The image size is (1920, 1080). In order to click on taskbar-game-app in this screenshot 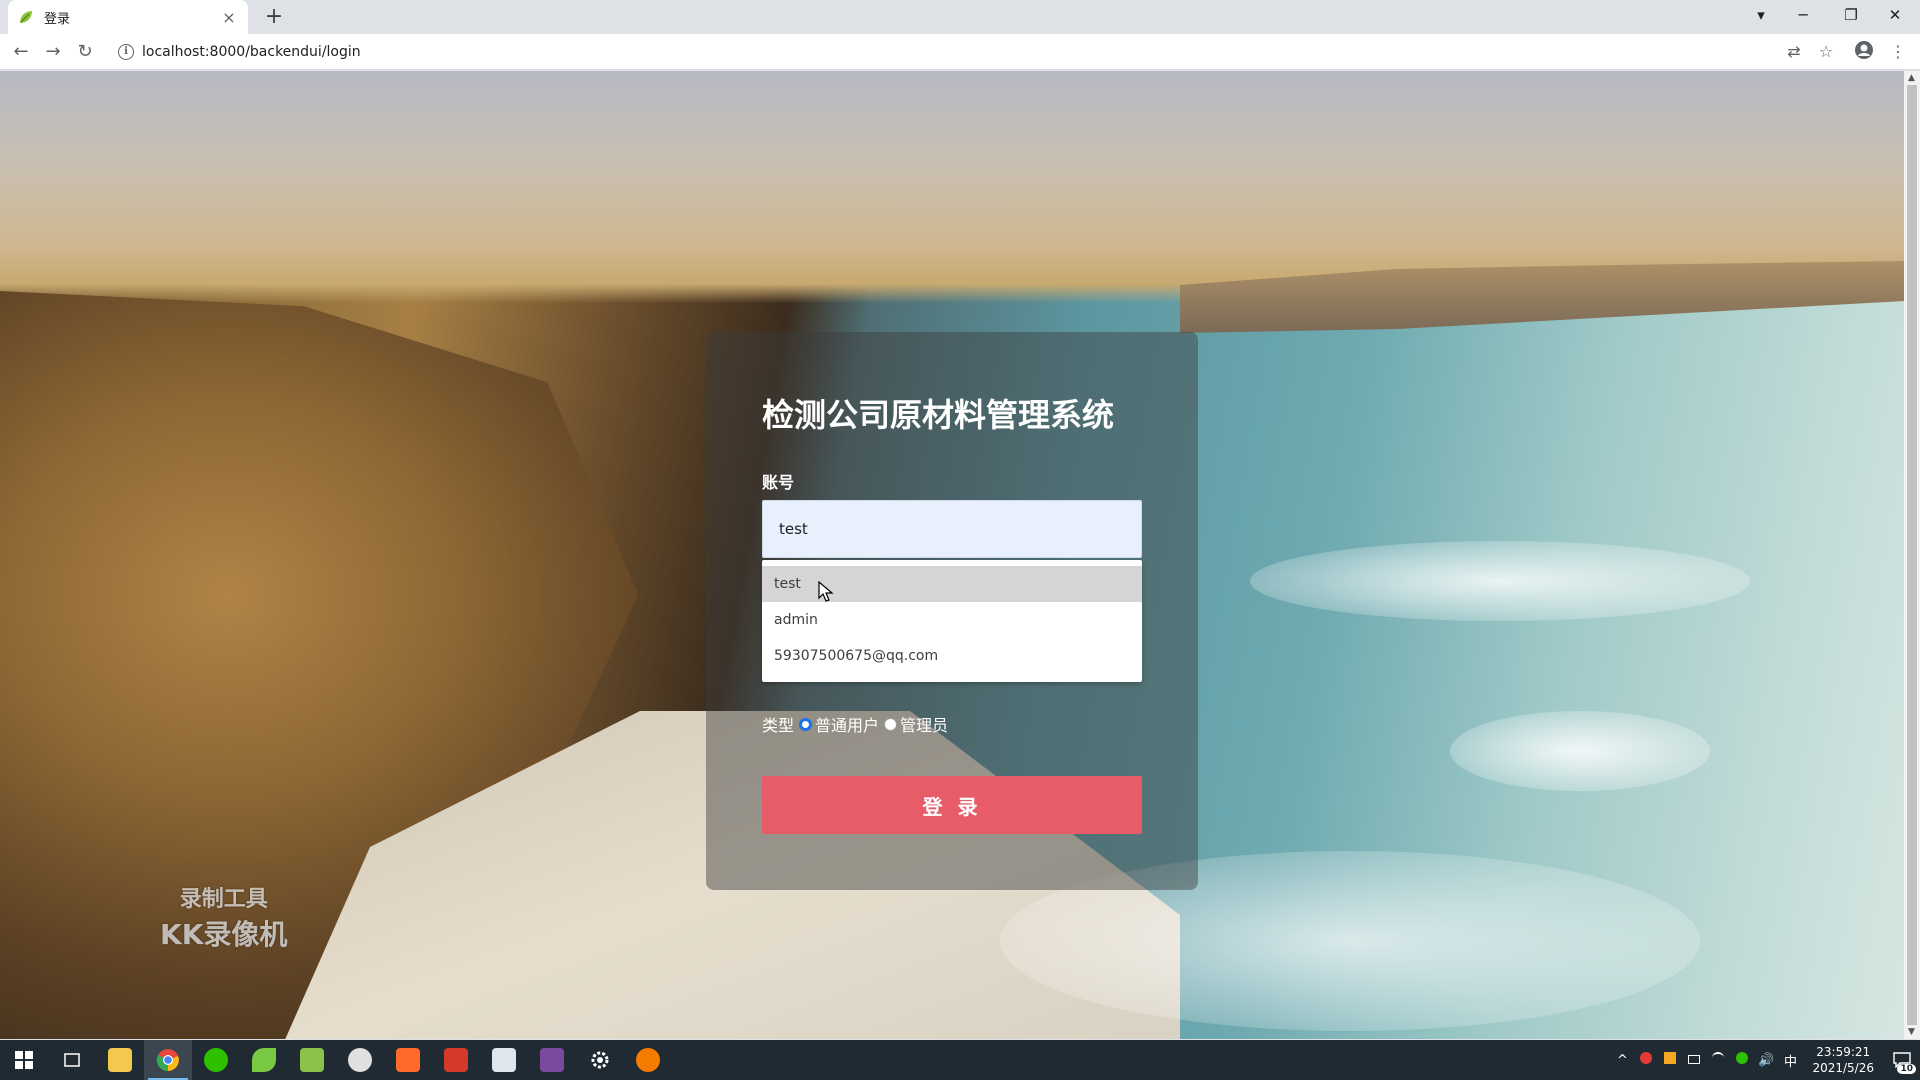, I will do `click(552, 1060)`.